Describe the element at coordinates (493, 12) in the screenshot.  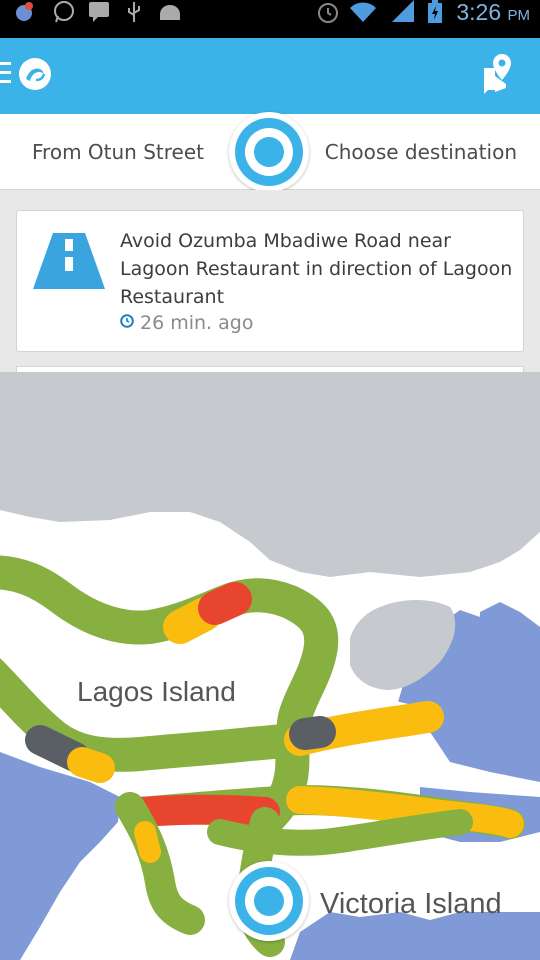
I see `status-time: 3:26 PM` at that location.